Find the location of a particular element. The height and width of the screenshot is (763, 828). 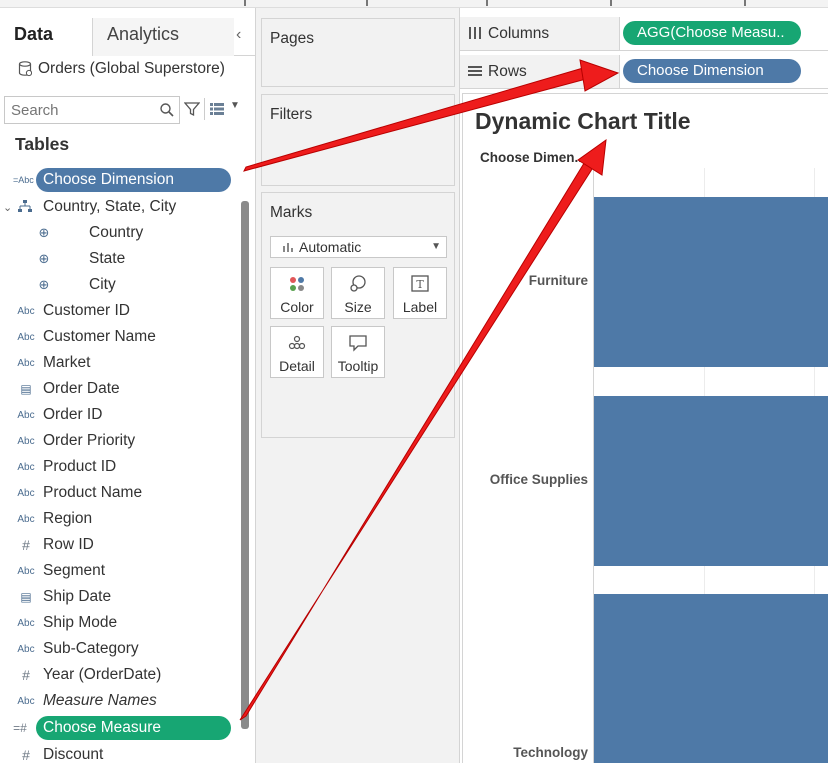

marks-label-label: Label is located at coordinates (420, 307).